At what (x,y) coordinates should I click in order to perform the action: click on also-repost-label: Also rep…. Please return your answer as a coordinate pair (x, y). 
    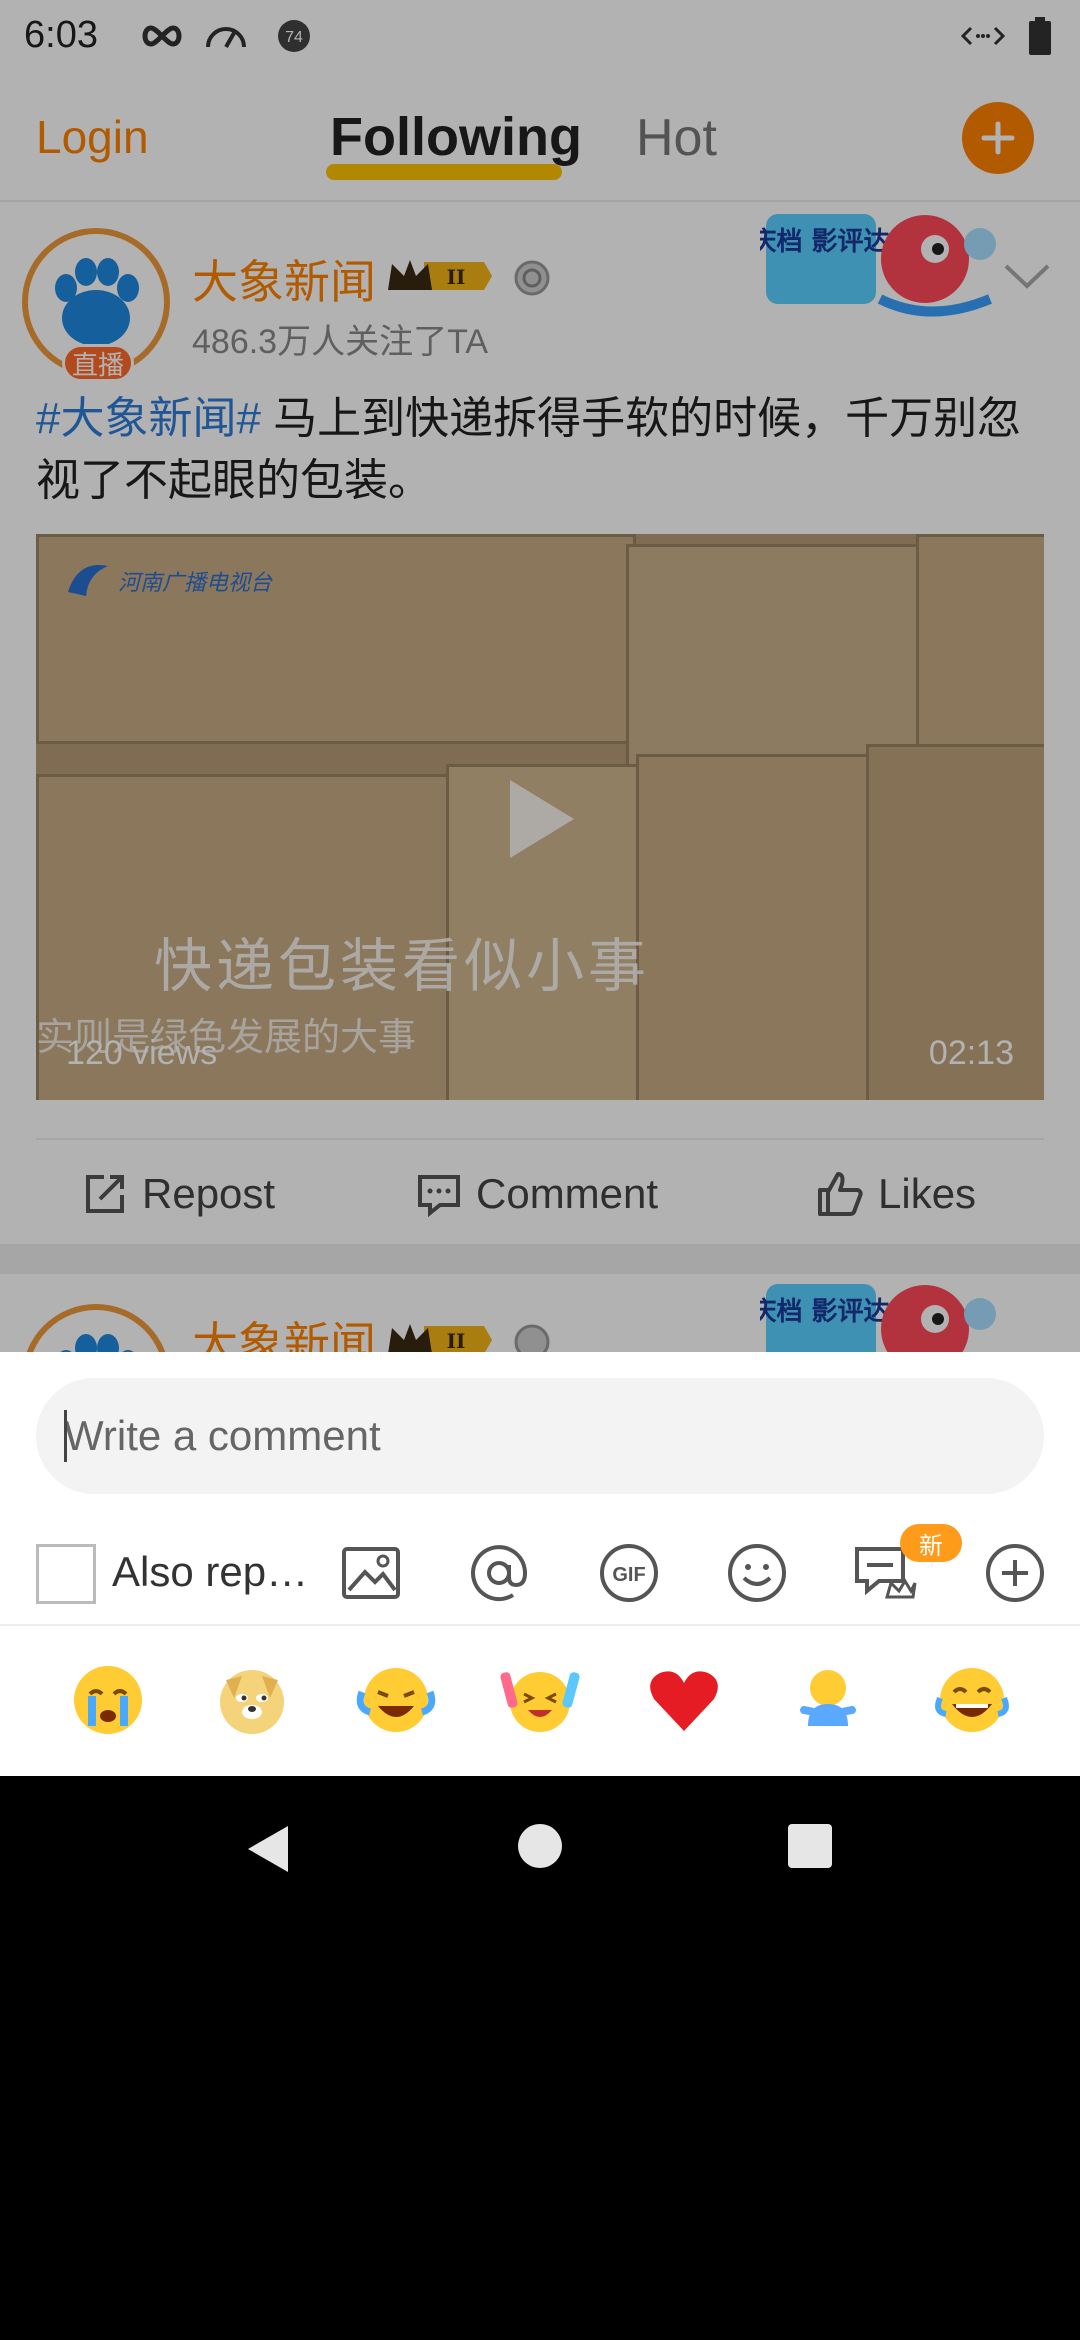
    Looking at the image, I should click on (210, 1572).